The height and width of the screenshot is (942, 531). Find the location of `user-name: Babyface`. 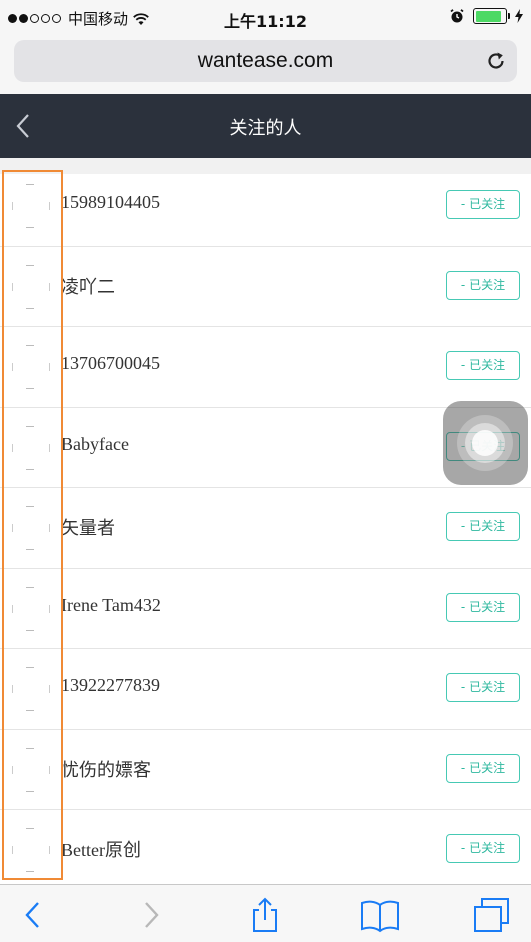

user-name: Babyface is located at coordinates (95, 444).